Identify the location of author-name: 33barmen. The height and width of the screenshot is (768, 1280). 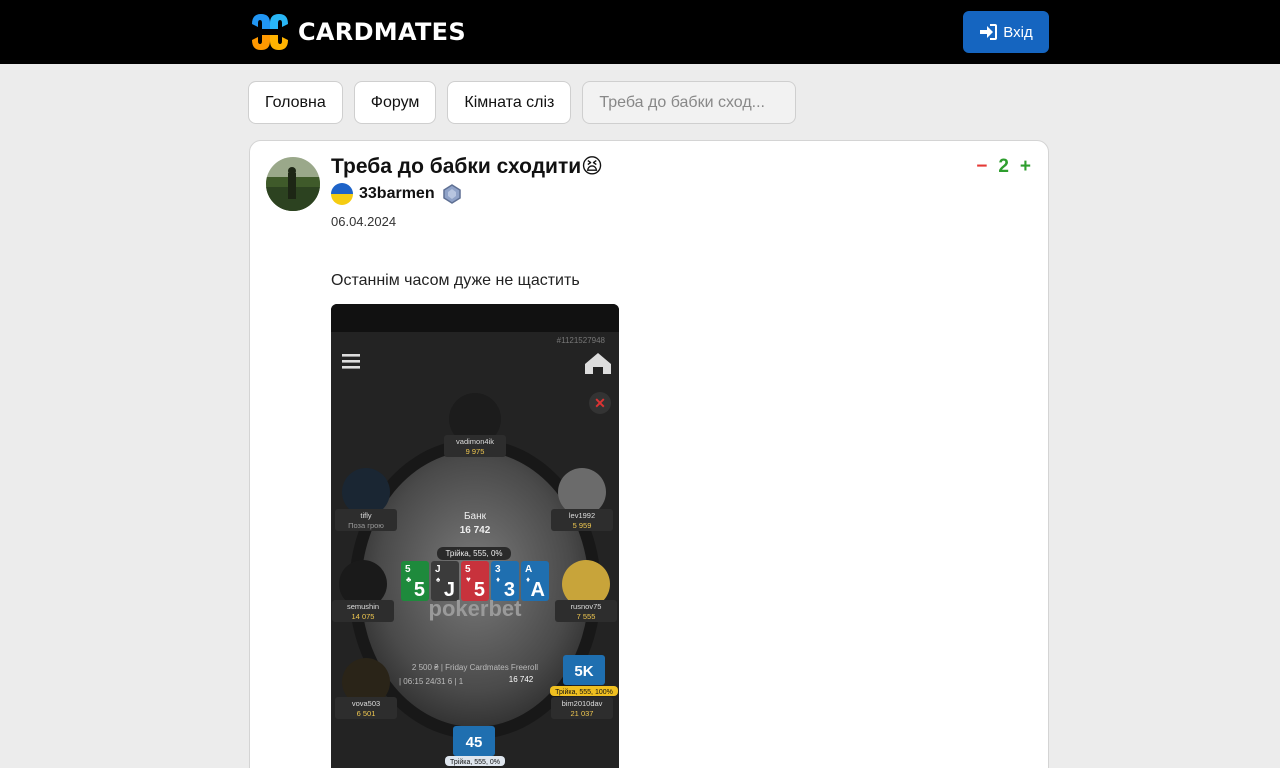
(397, 194).